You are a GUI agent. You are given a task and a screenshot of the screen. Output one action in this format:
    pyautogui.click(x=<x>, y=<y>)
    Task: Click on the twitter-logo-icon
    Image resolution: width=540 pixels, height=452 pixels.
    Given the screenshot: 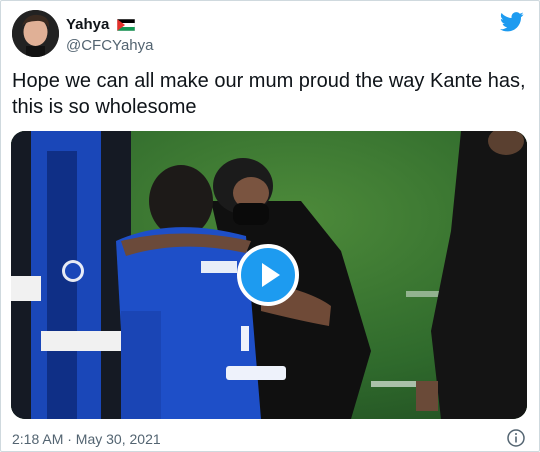 What is the action you would take?
    pyautogui.click(x=511, y=24)
    